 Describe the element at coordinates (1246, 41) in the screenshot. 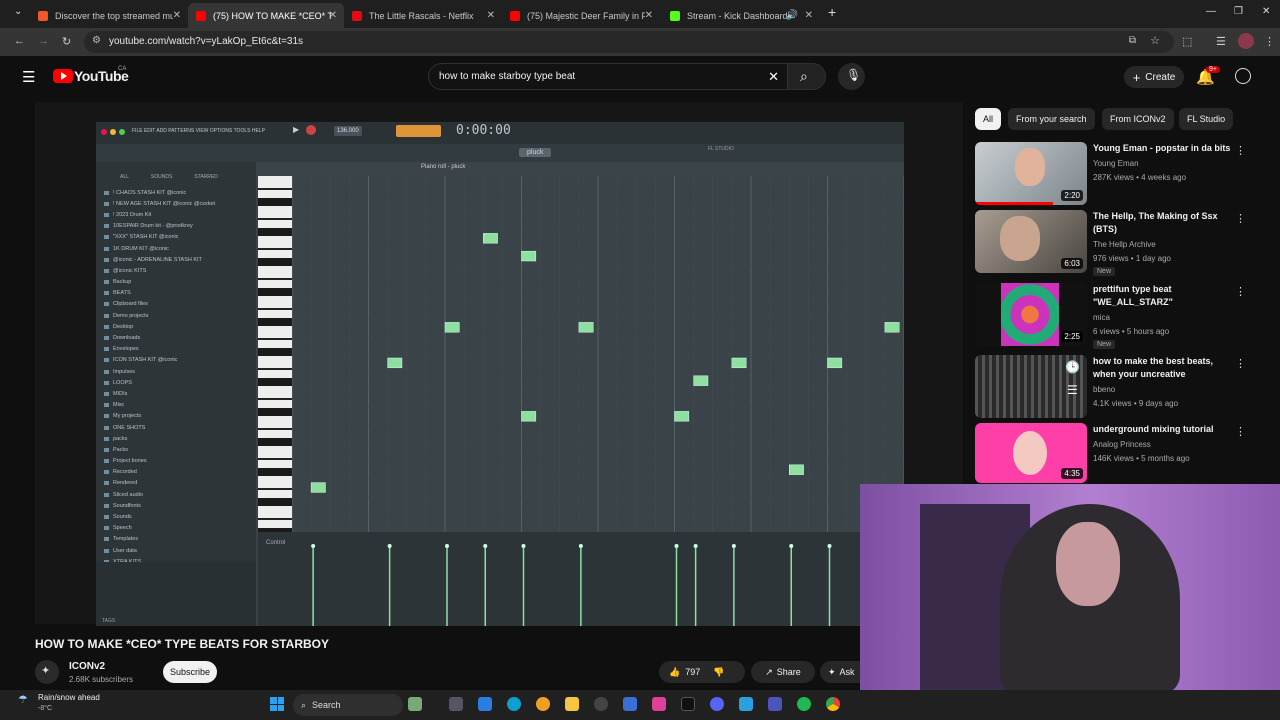

I see `profile-avatar` at that location.